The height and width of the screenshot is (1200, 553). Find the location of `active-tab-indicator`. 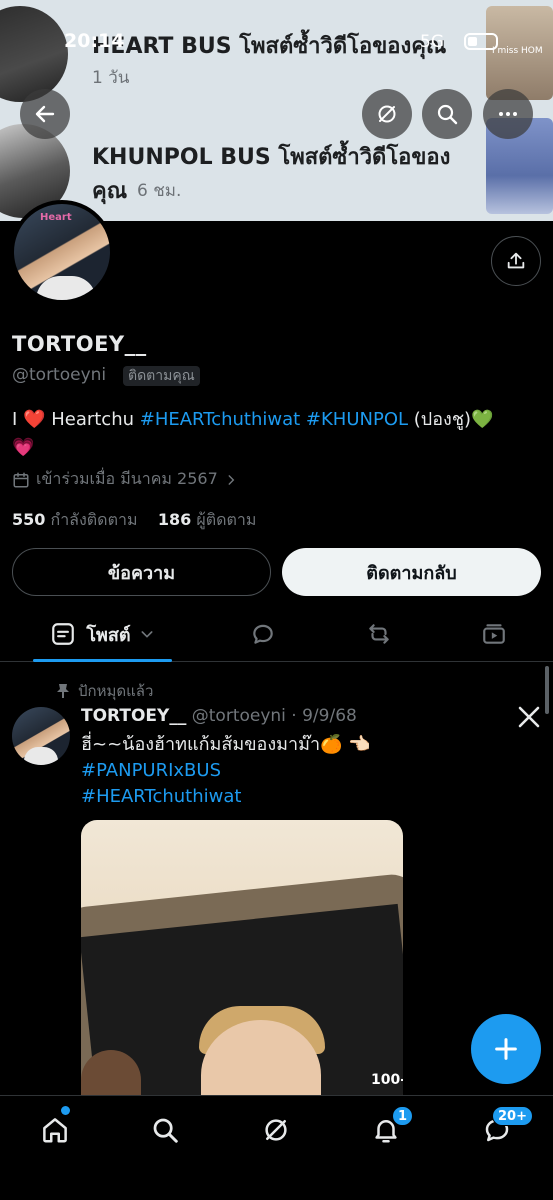

active-tab-indicator is located at coordinates (102, 660).